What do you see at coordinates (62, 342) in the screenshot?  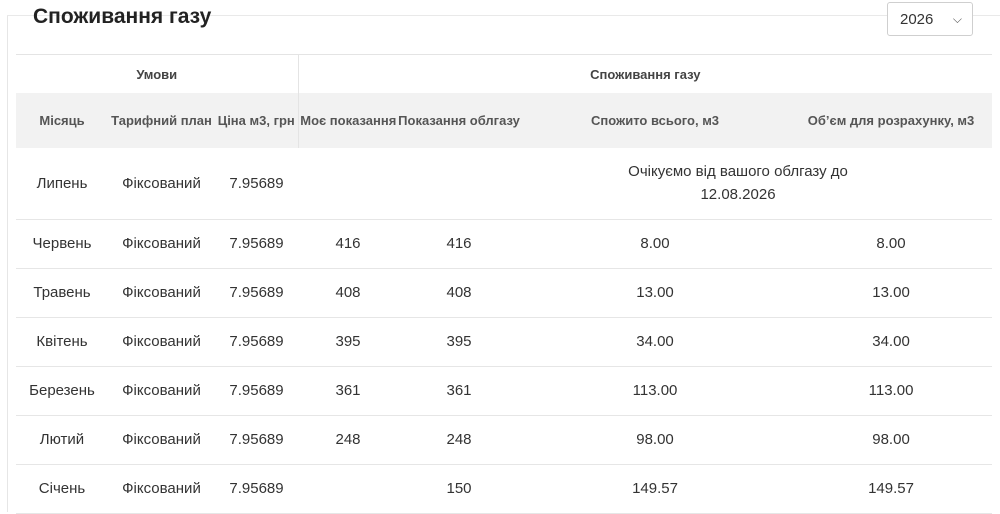 I see `cell-month: Квітень` at bounding box center [62, 342].